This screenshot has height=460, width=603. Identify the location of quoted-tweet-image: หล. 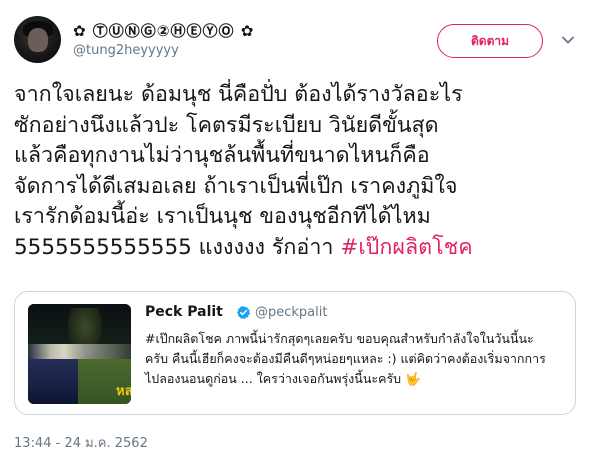
(79, 354).